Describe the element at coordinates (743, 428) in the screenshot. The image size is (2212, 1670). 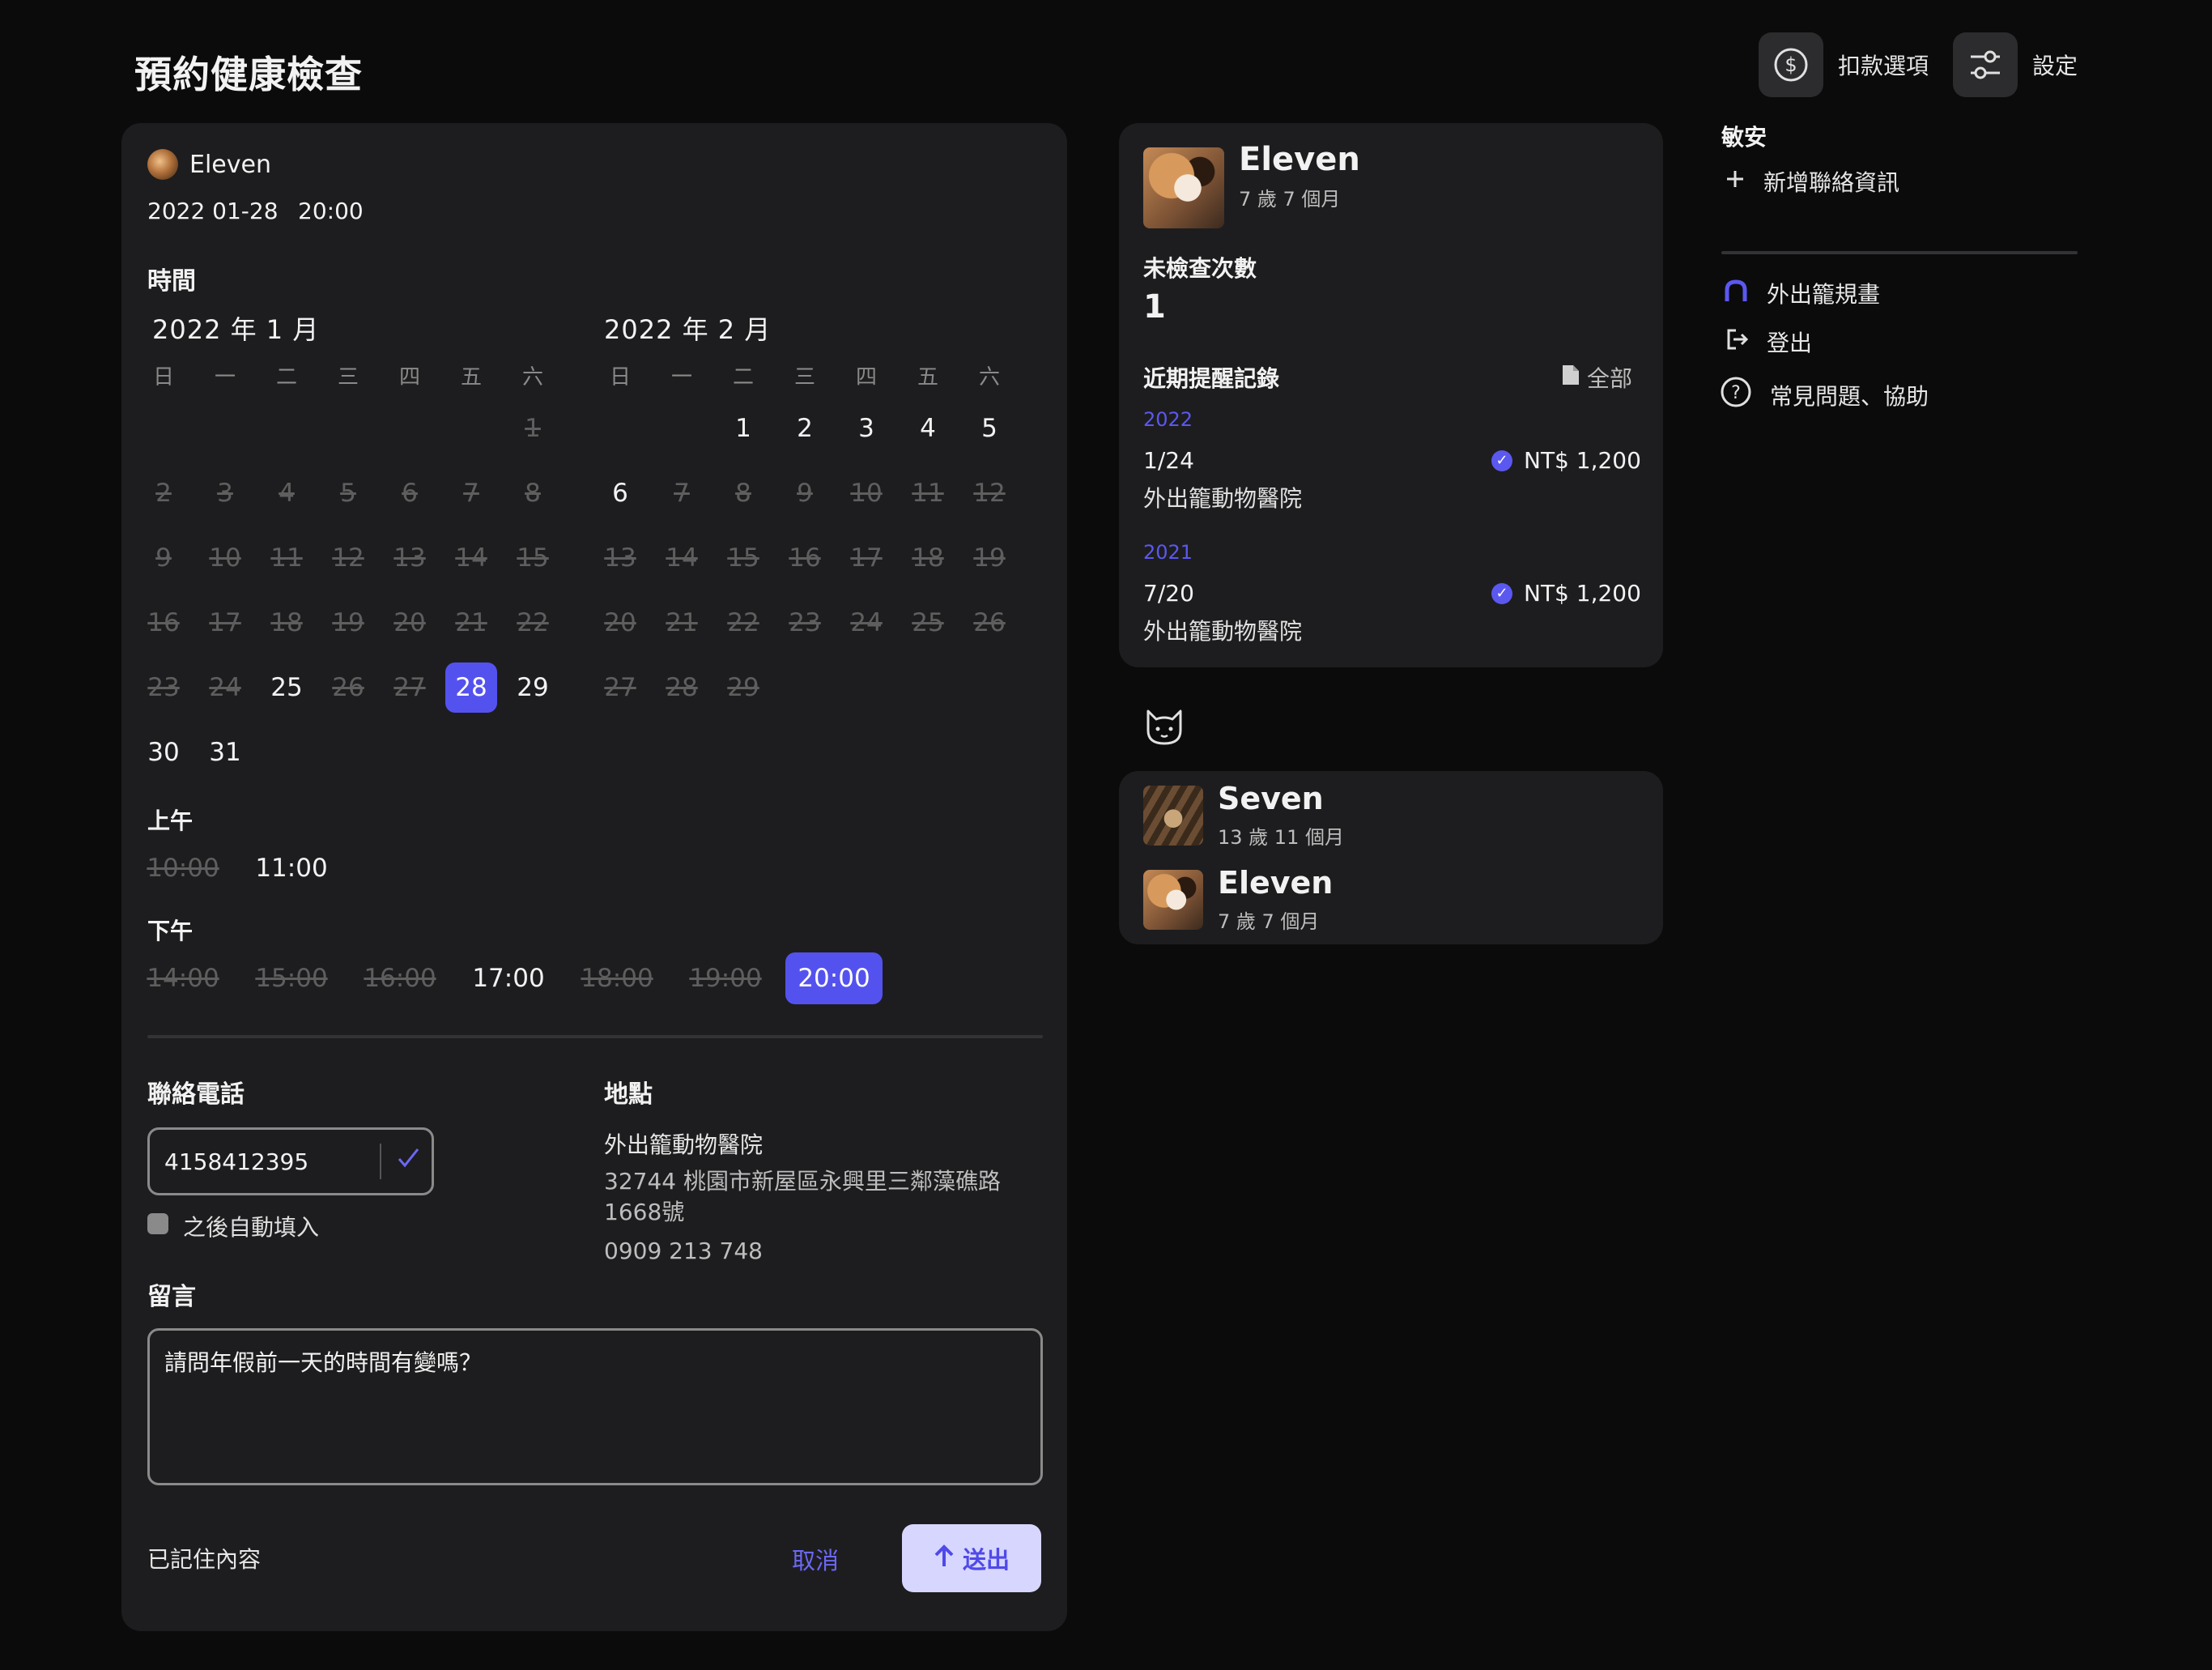
I see `calendar-day: 1` at that location.